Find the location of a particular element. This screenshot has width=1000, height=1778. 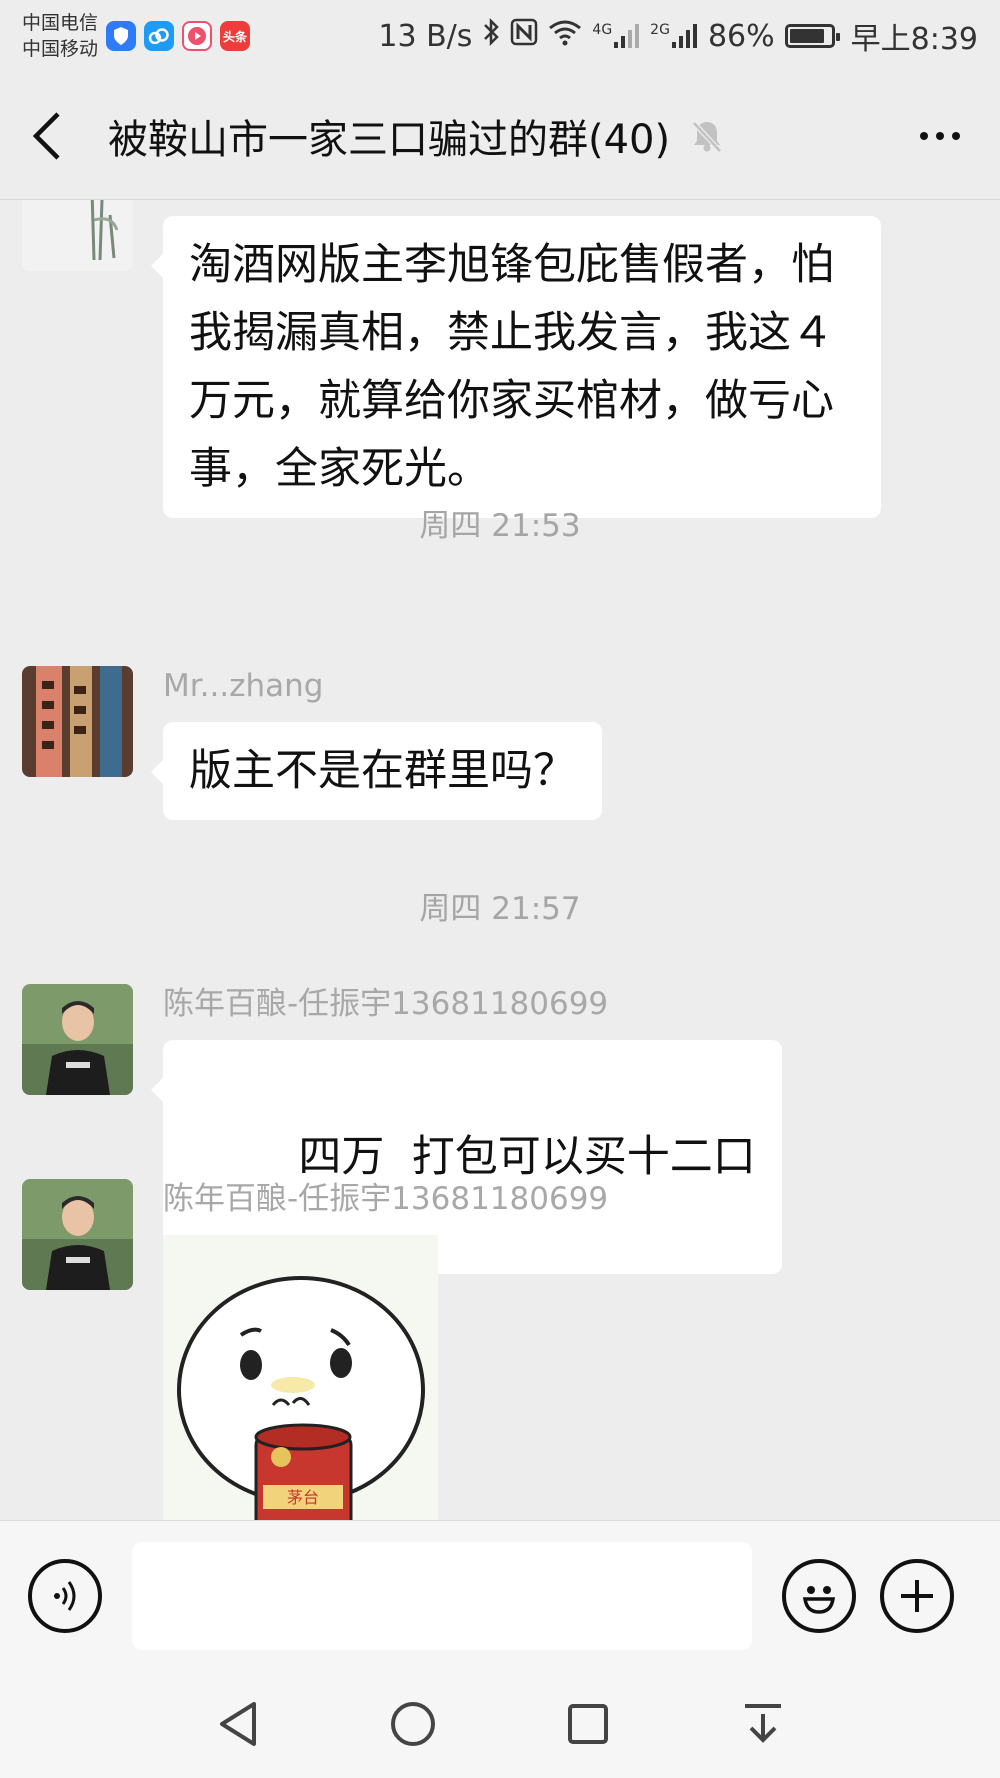

carrier-names: 中国电信 中国移动 is located at coordinates (60, 36).